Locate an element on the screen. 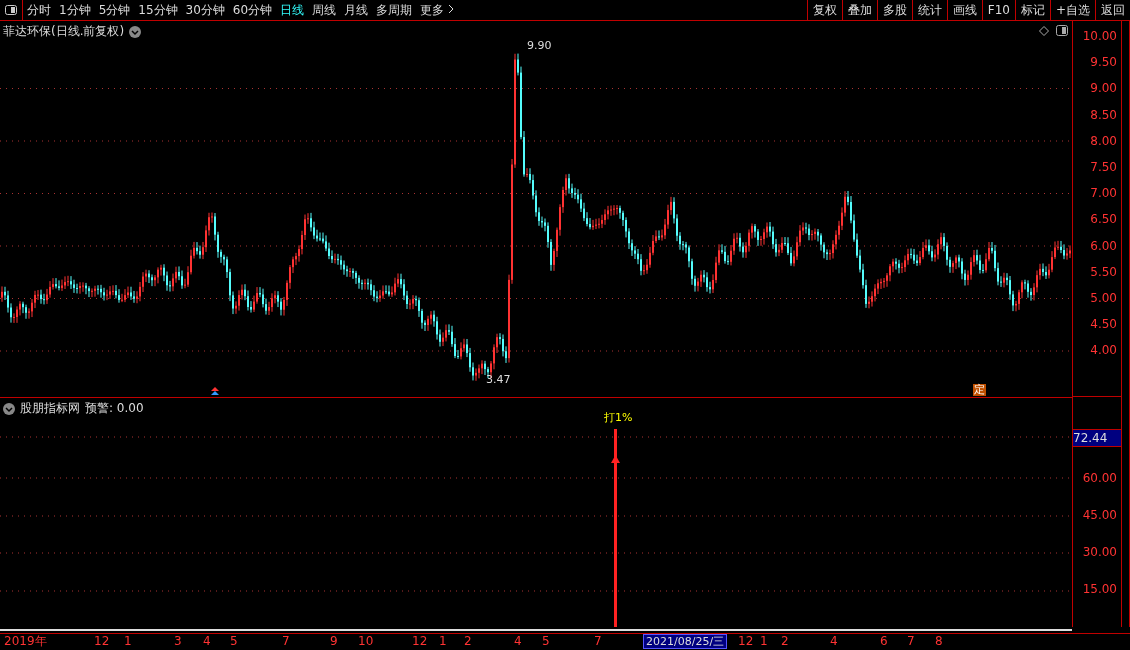 This screenshot has width=1130, height=650. low-price-label: 3.47 is located at coordinates (498, 379).